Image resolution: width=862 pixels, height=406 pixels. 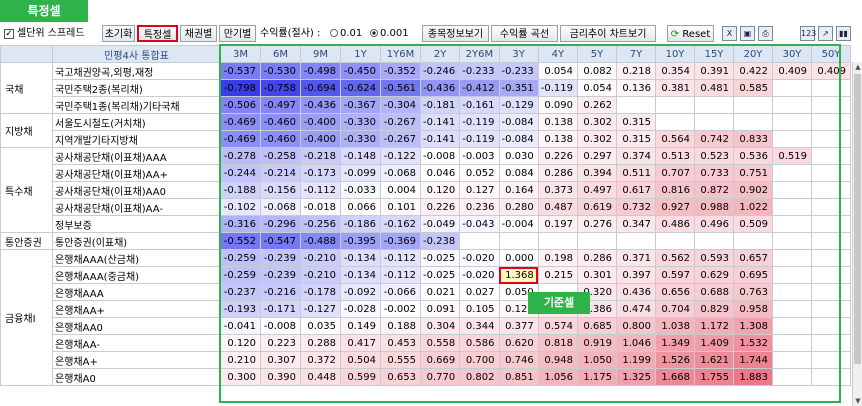 What do you see at coordinates (360, 377) in the screenshot?
I see `spread-cell: 0.599` at bounding box center [360, 377].